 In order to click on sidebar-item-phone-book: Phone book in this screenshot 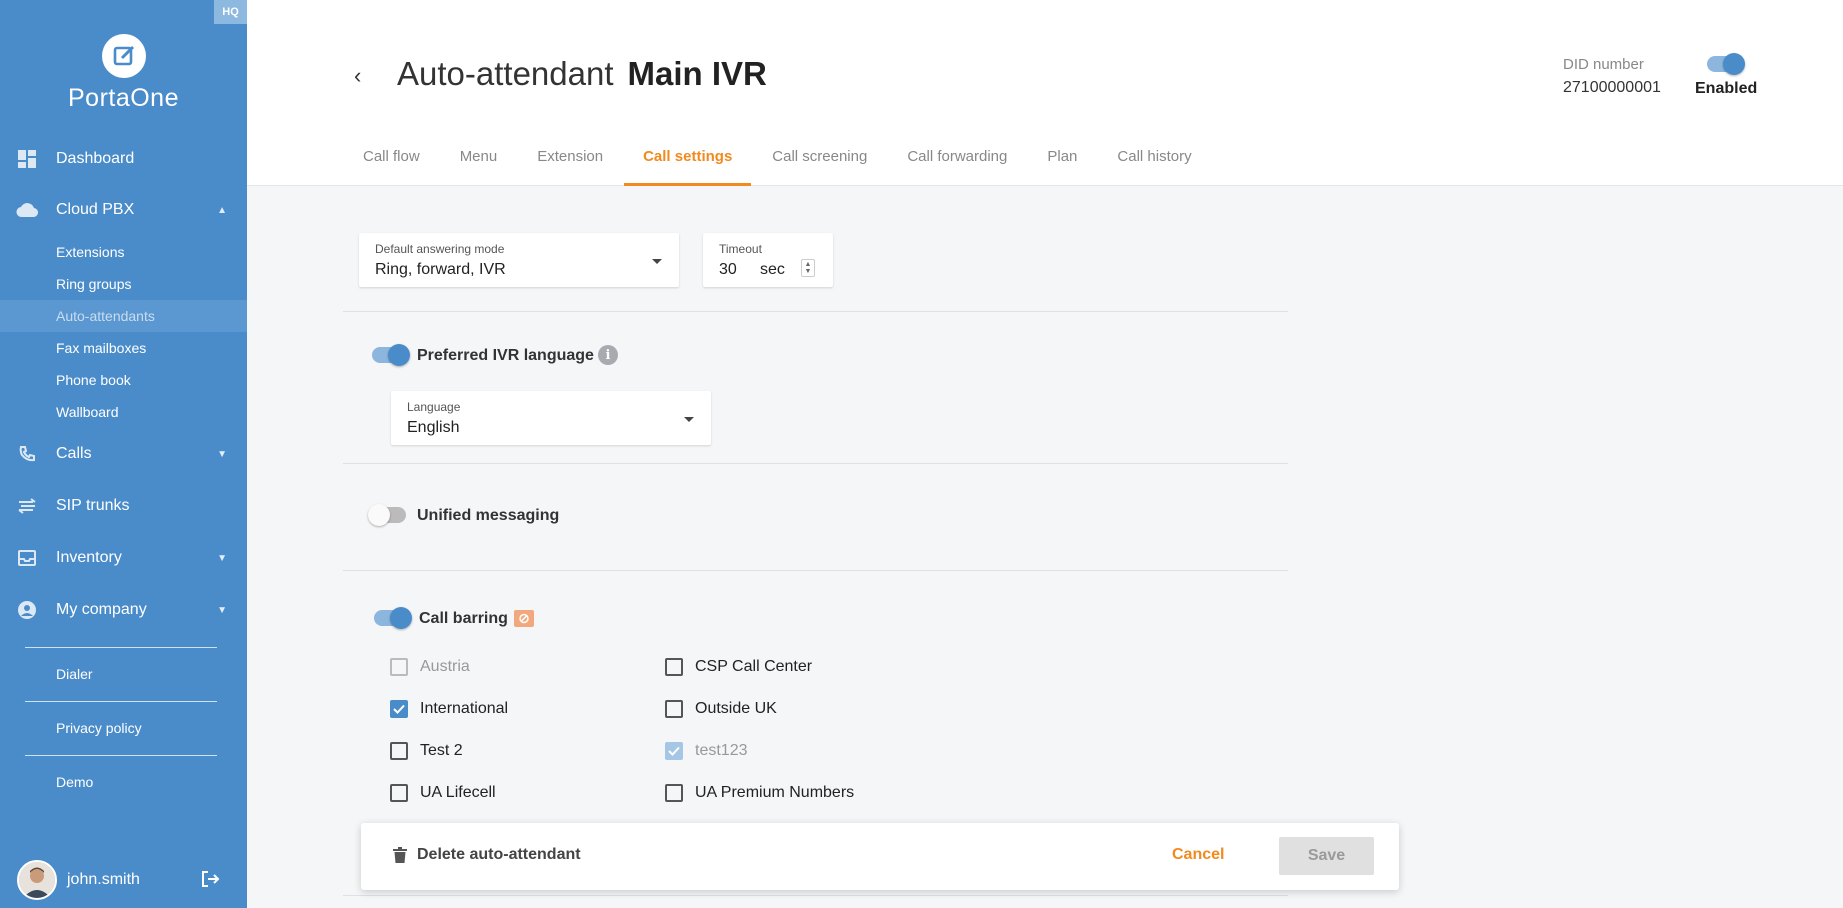, I will do `click(123, 380)`.